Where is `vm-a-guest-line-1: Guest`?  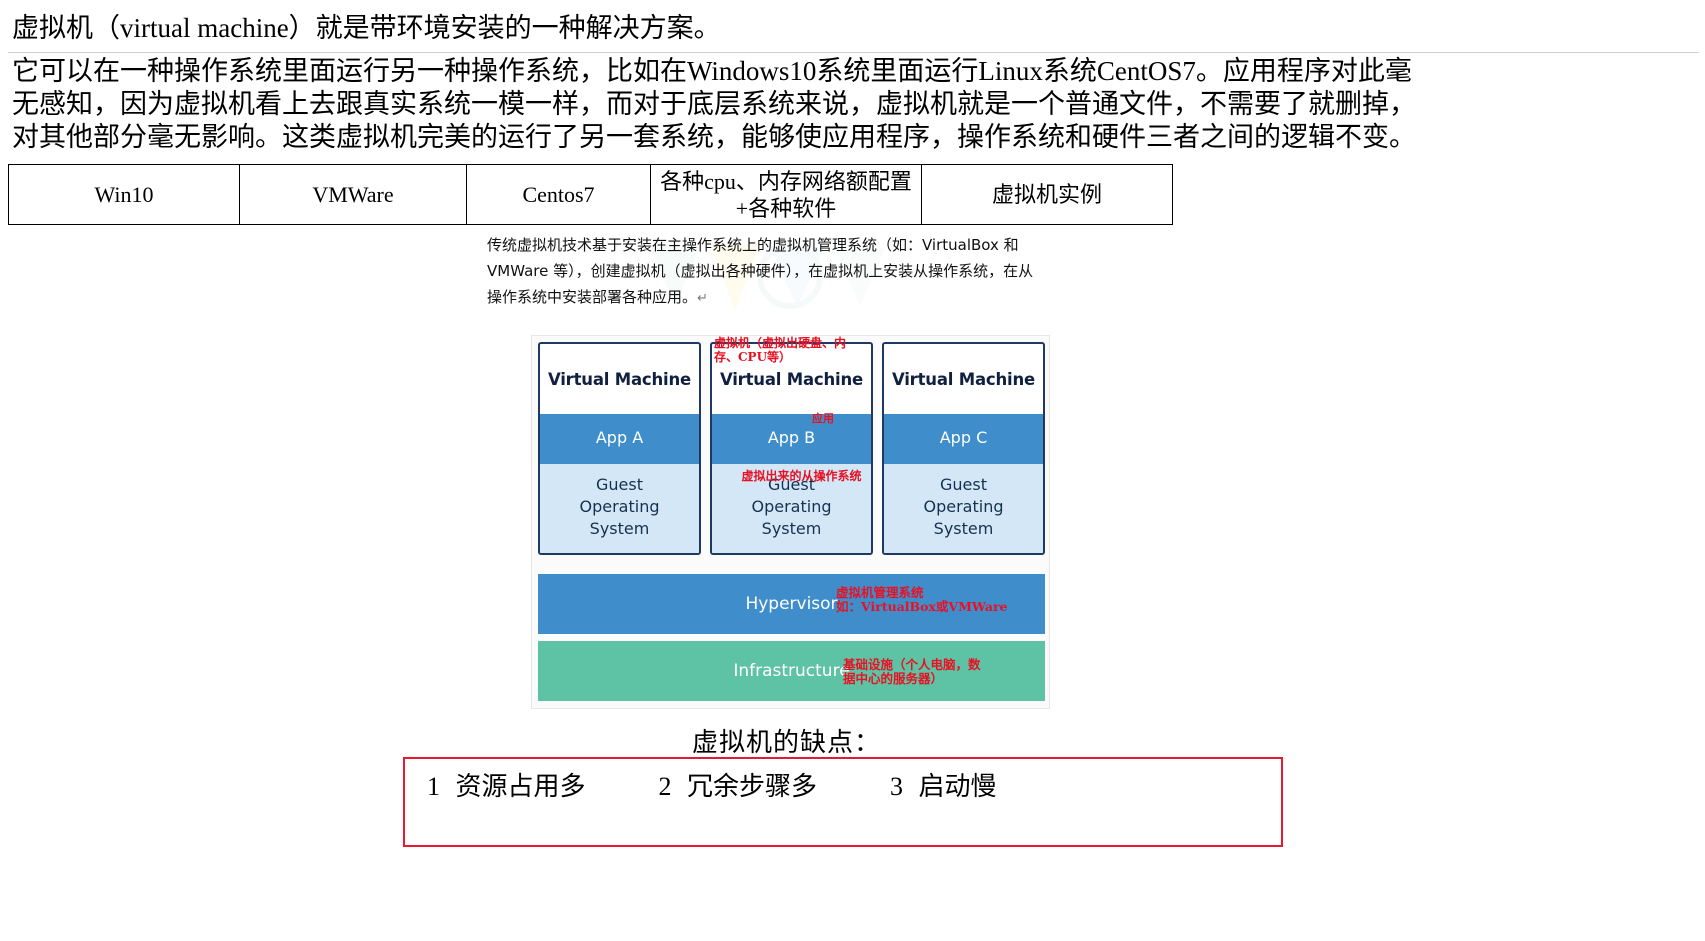 vm-a-guest-line-1: Guest is located at coordinates (619, 484).